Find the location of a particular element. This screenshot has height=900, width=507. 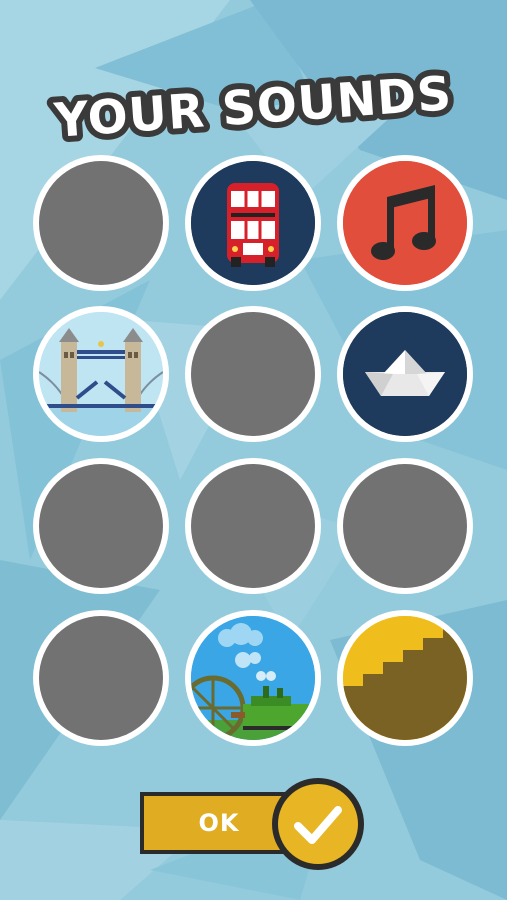

checkmark-icon is located at coordinates (318, 825).